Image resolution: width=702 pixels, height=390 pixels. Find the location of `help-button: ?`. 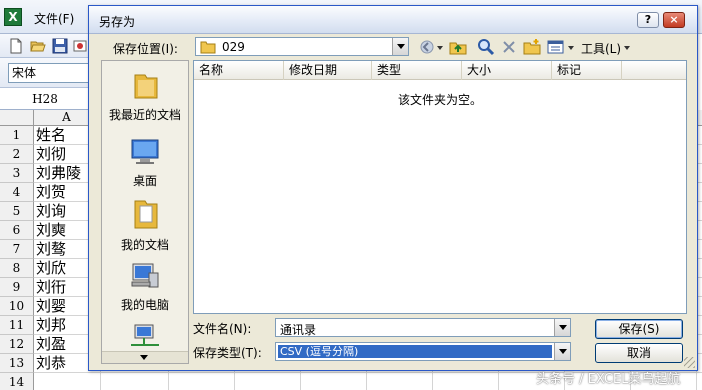

help-button: ? is located at coordinates (648, 20).